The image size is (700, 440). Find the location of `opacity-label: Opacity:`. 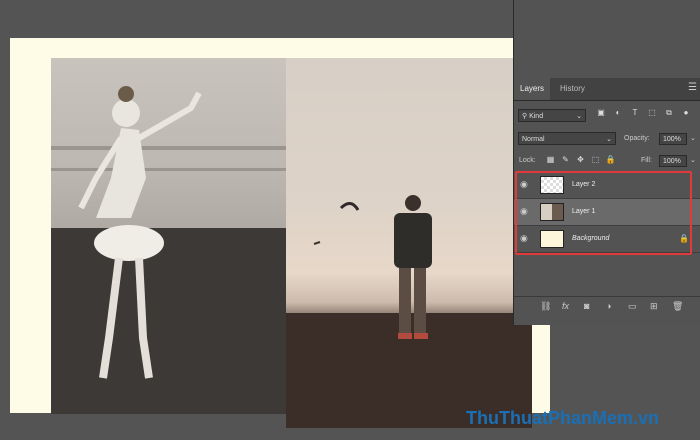

opacity-label: Opacity: is located at coordinates (637, 138).